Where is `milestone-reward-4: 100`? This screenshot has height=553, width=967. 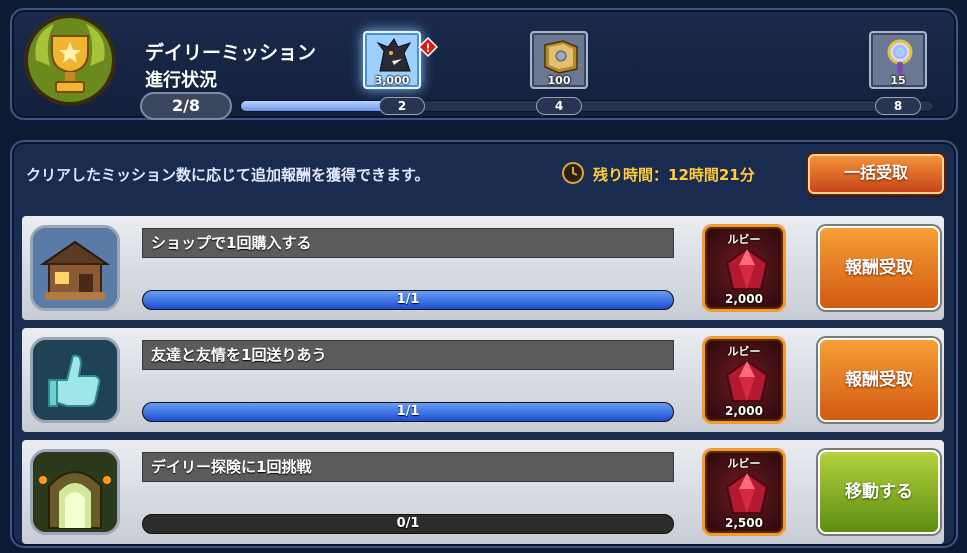
milestone-reward-4: 100 is located at coordinates (559, 60).